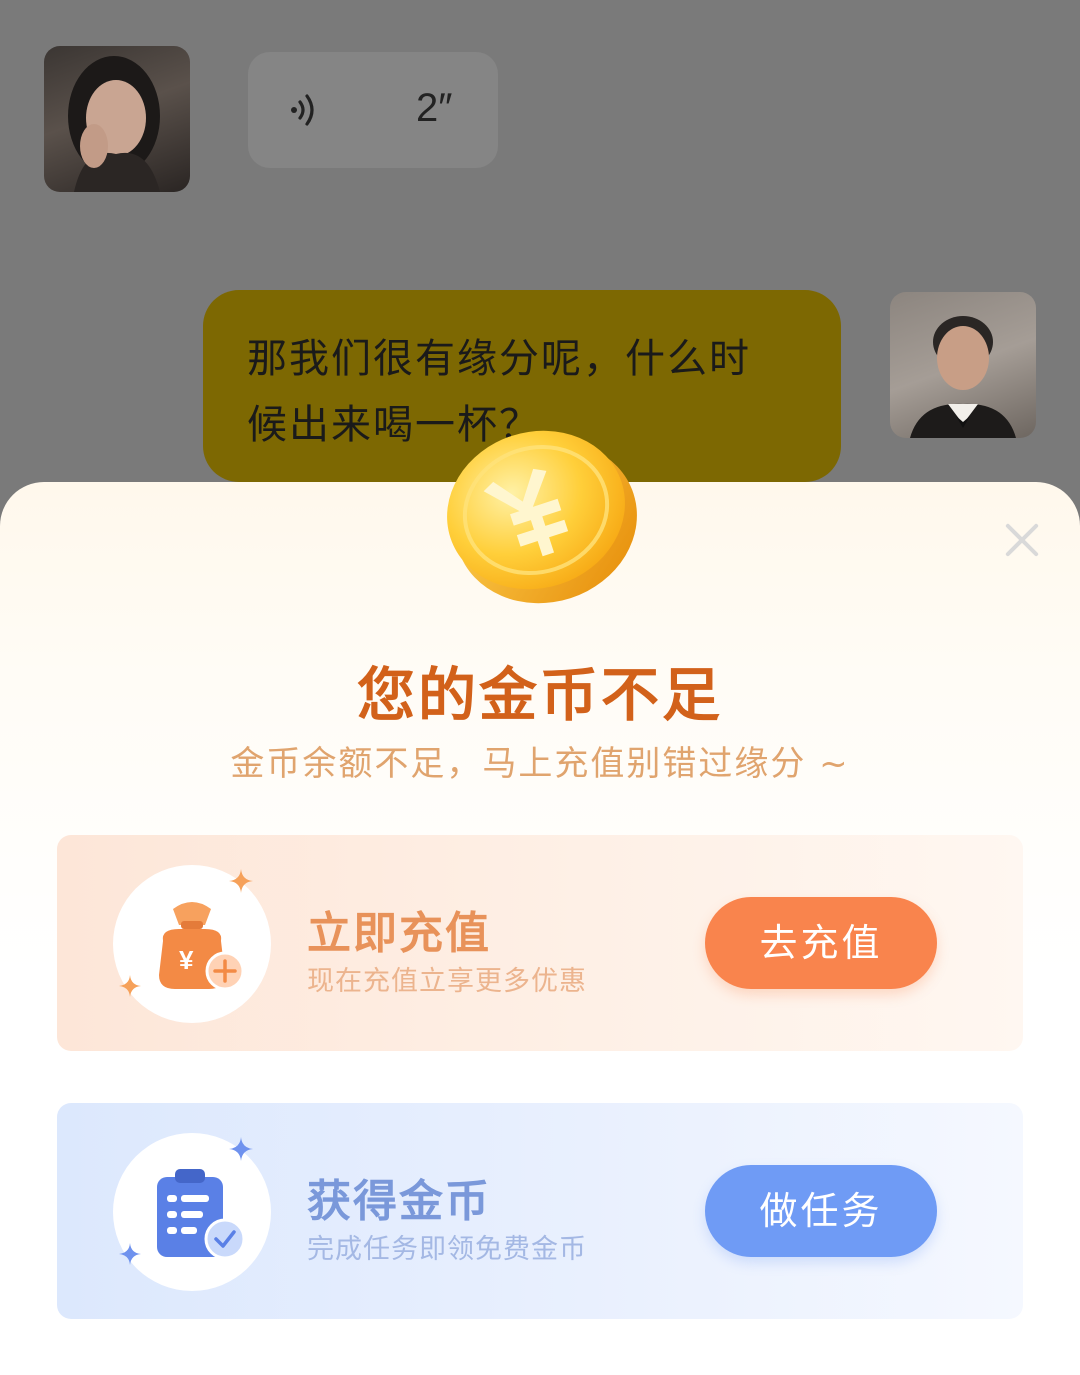  Describe the element at coordinates (542, 517) in the screenshot. I see `yuan-coin-icon` at that location.